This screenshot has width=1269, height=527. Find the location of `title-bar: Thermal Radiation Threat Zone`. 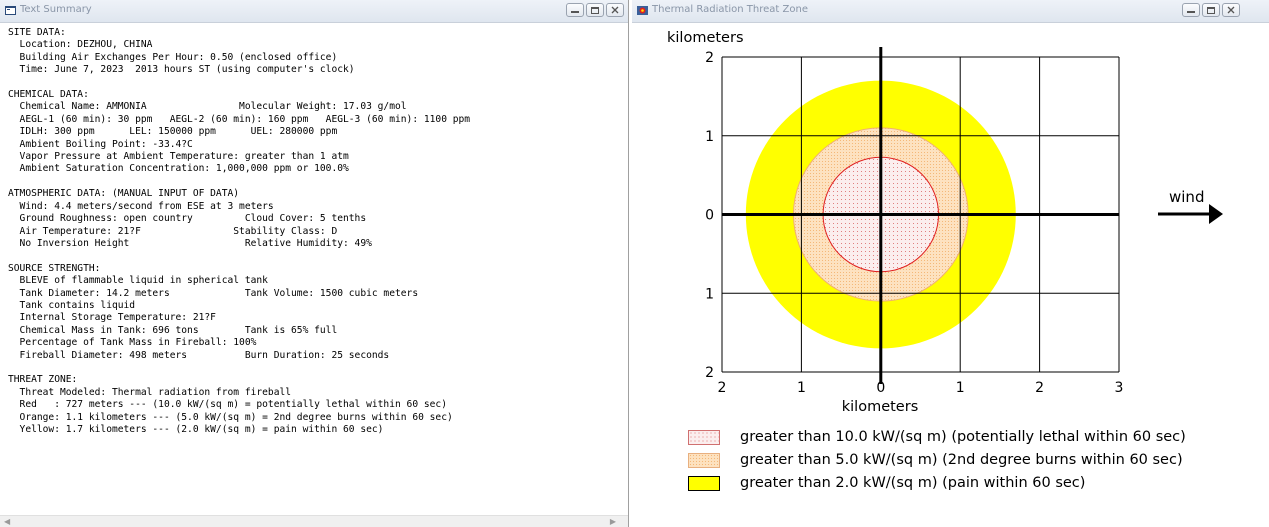

title-bar: Thermal Radiation Threat Zone is located at coordinates (950, 11).